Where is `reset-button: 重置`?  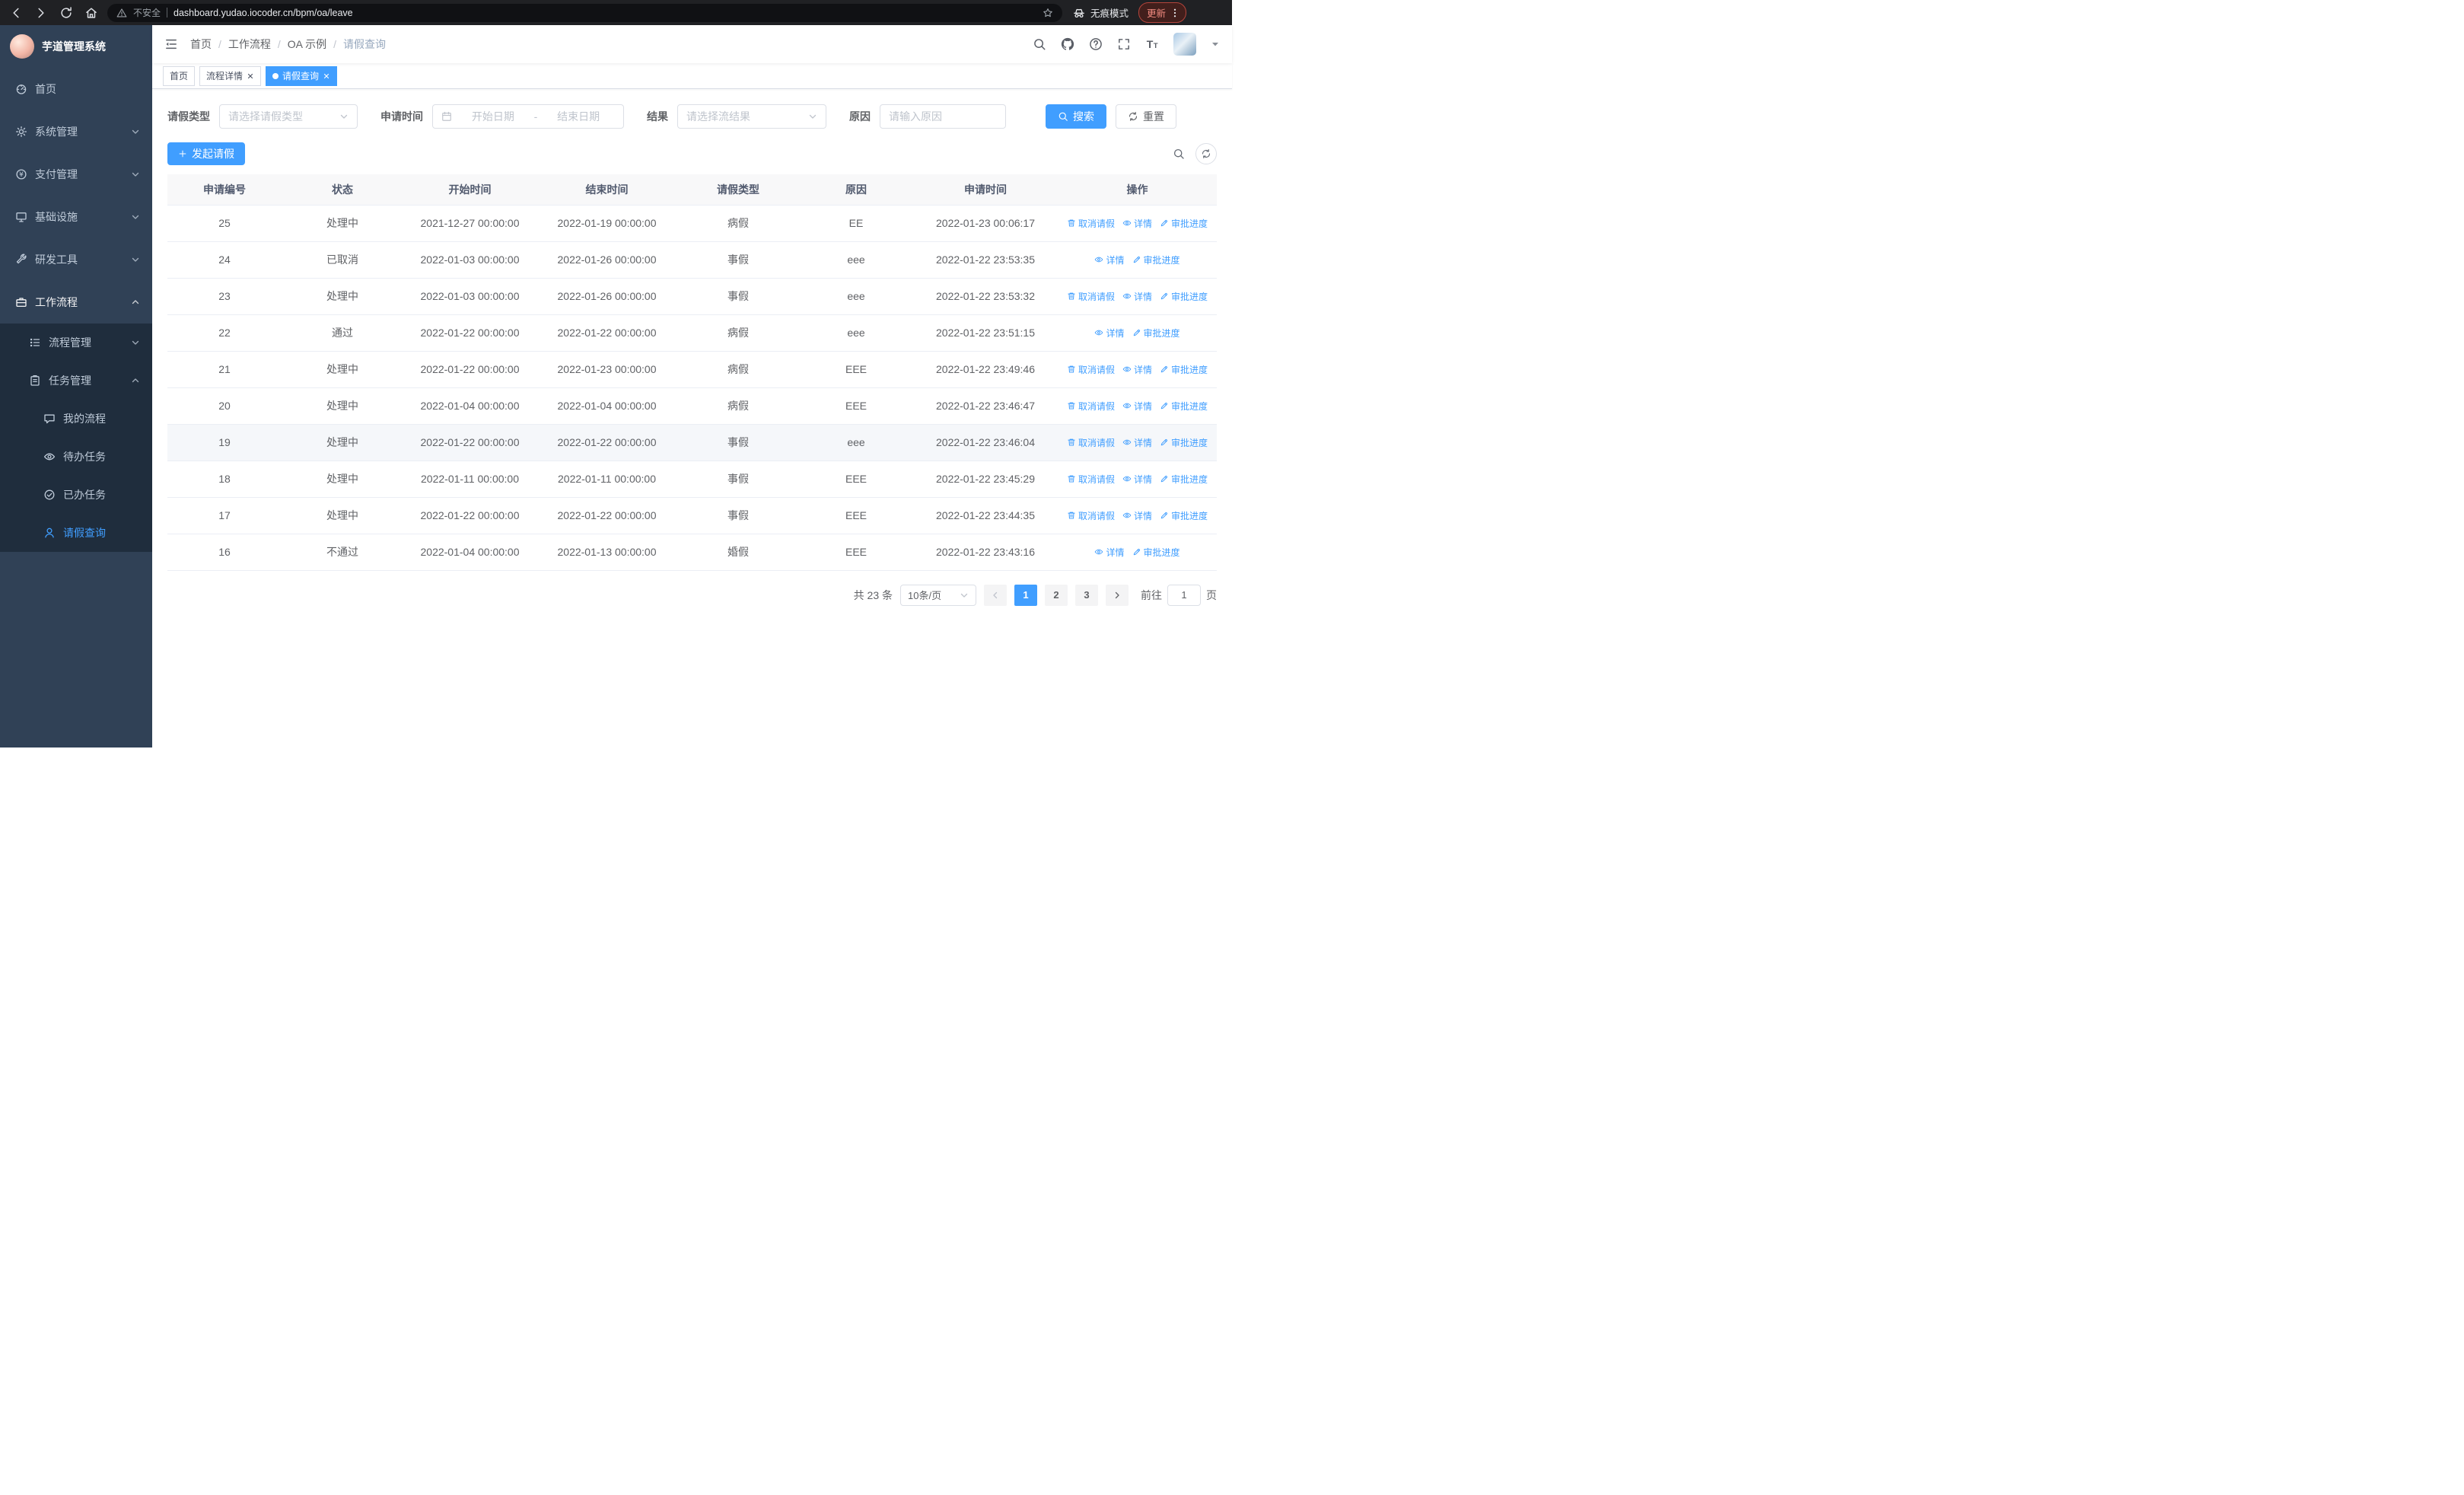 reset-button: 重置 is located at coordinates (1146, 117).